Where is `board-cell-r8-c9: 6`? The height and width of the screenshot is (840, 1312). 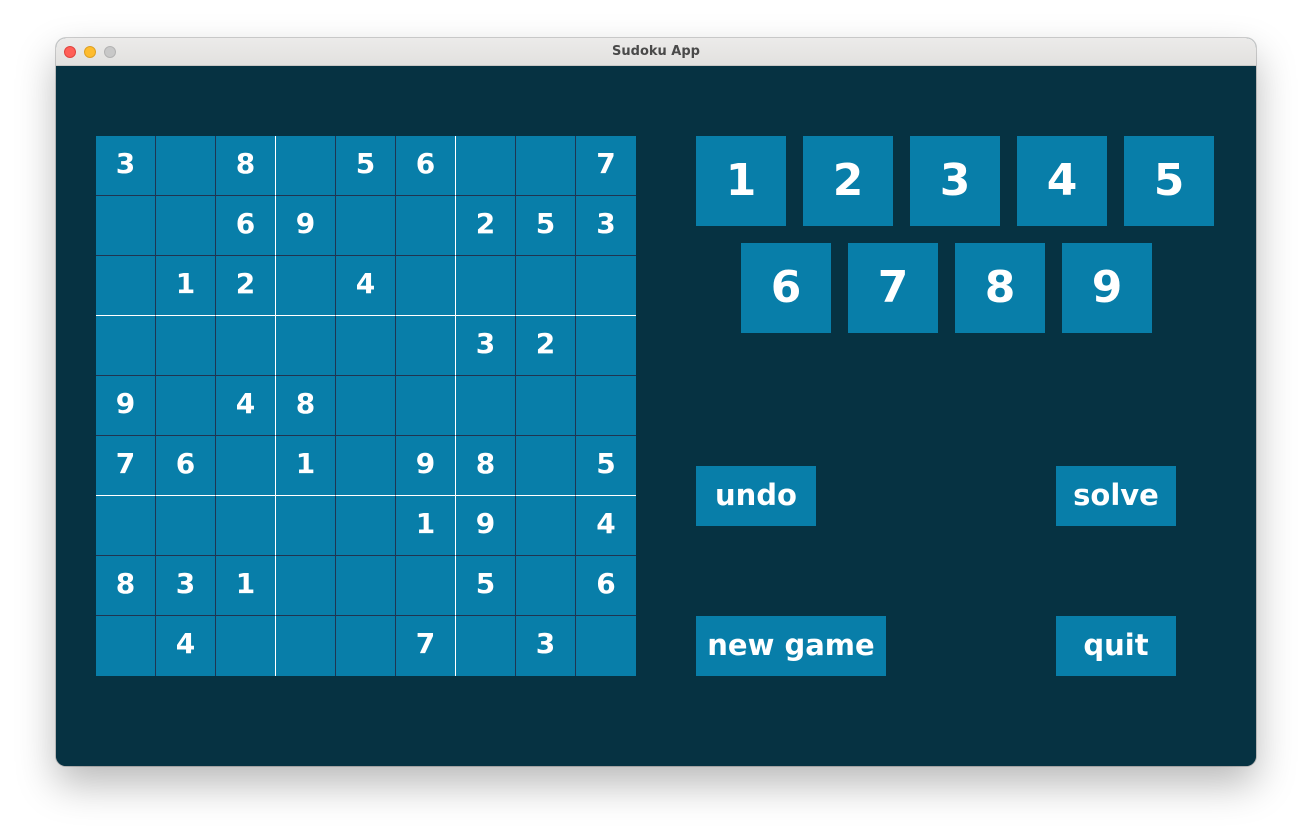
board-cell-r8-c9: 6 is located at coordinates (606, 586).